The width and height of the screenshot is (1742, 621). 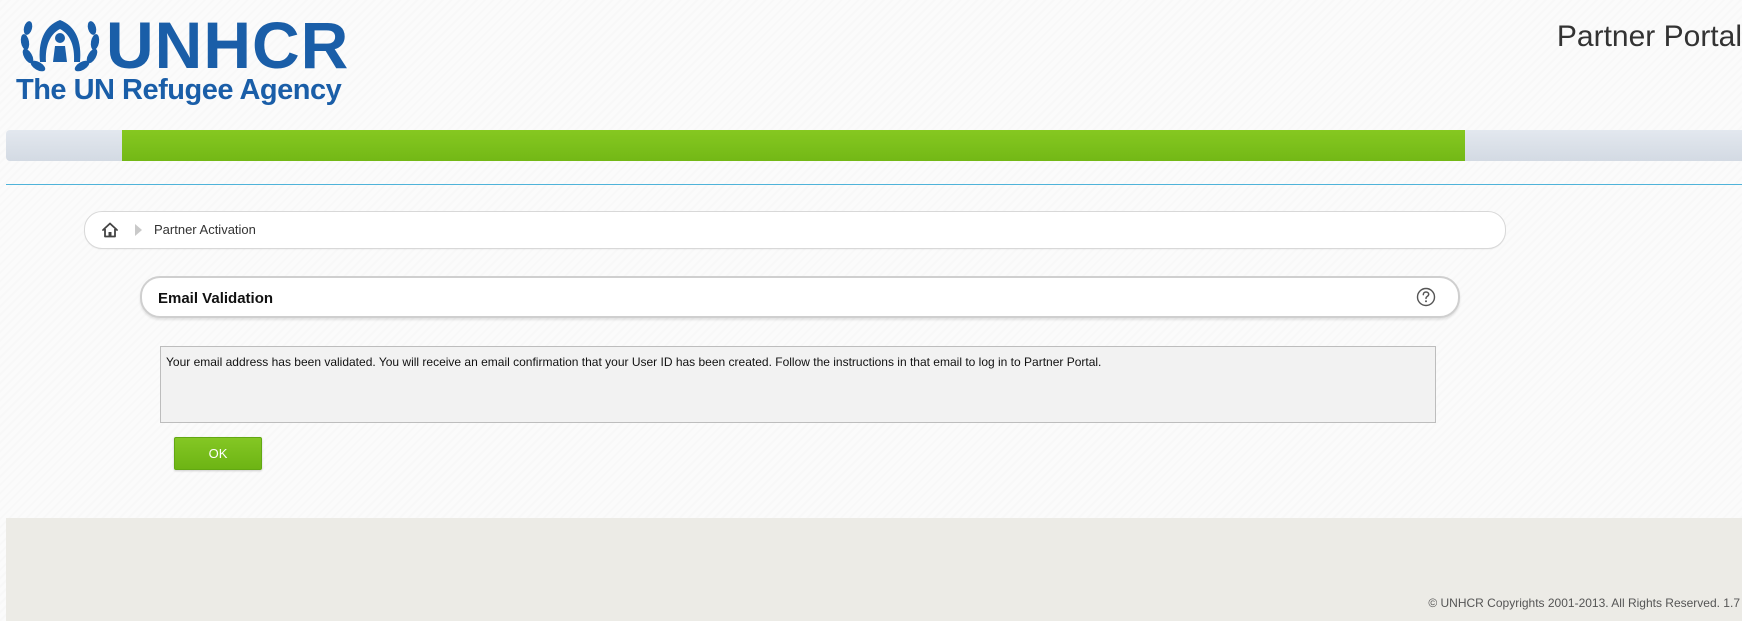 I want to click on header-divider, so click(x=874, y=184).